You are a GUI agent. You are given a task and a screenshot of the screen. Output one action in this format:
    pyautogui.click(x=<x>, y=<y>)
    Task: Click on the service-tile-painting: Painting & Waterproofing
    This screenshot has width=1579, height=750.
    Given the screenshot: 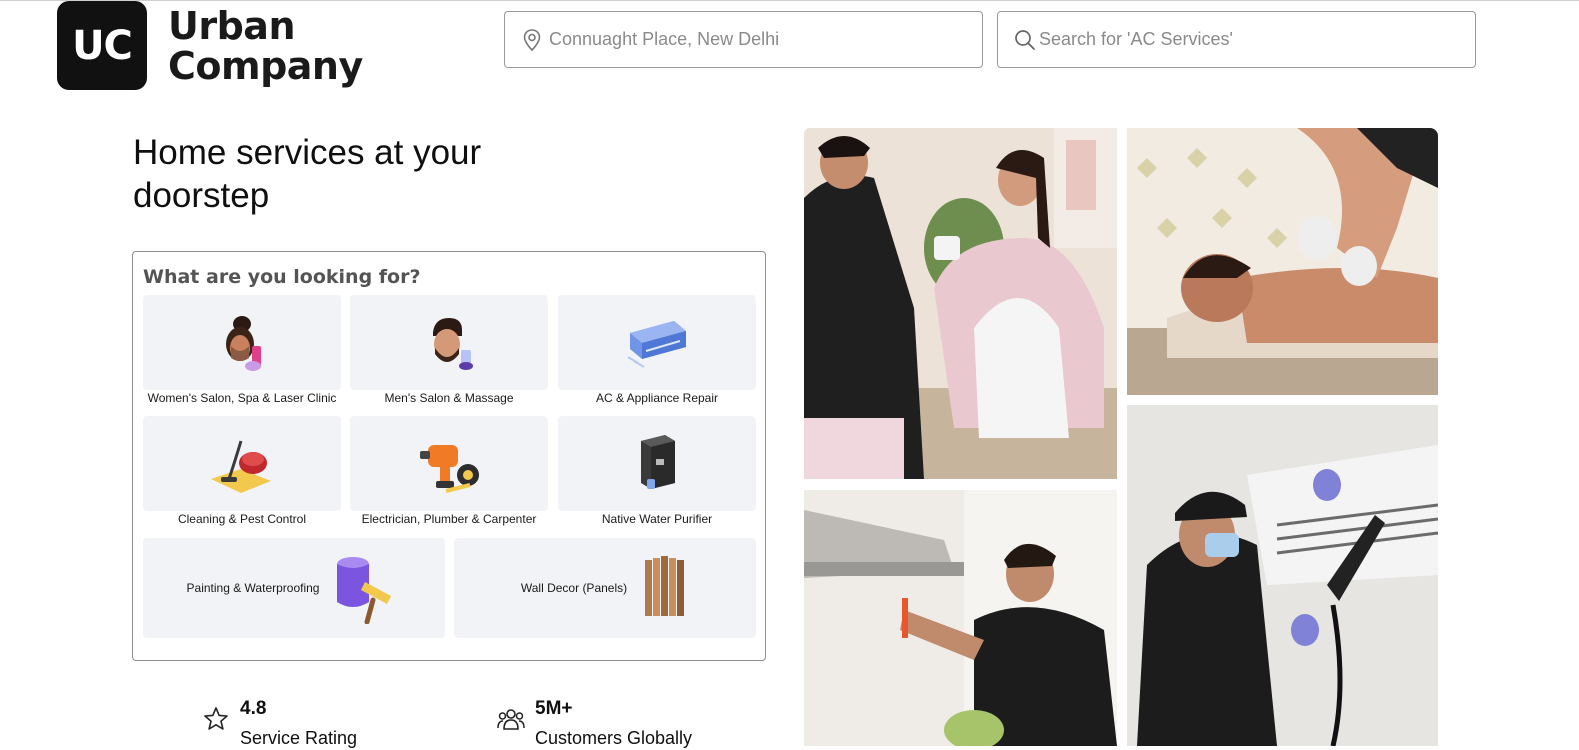 What is the action you would take?
    pyautogui.click(x=294, y=588)
    